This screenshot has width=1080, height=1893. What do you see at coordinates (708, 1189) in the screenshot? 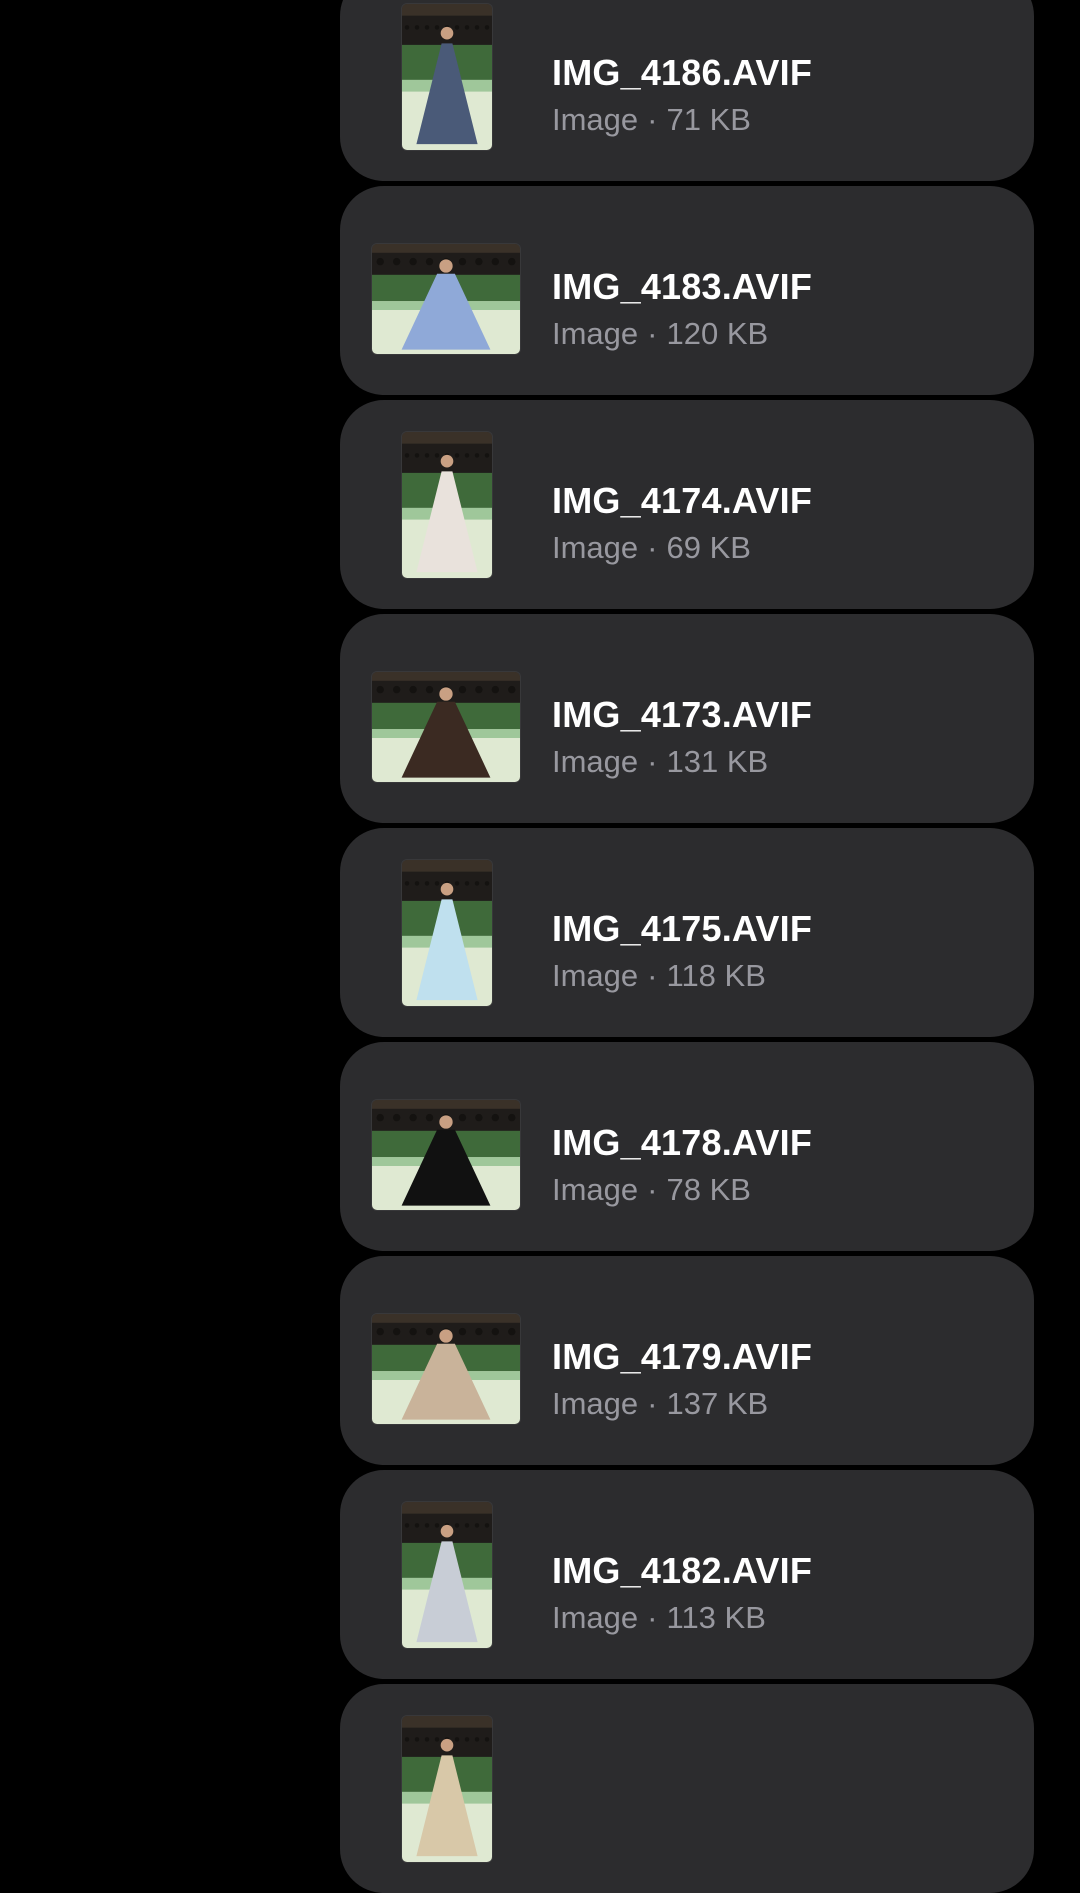
I see `file-size: 78 KB` at bounding box center [708, 1189].